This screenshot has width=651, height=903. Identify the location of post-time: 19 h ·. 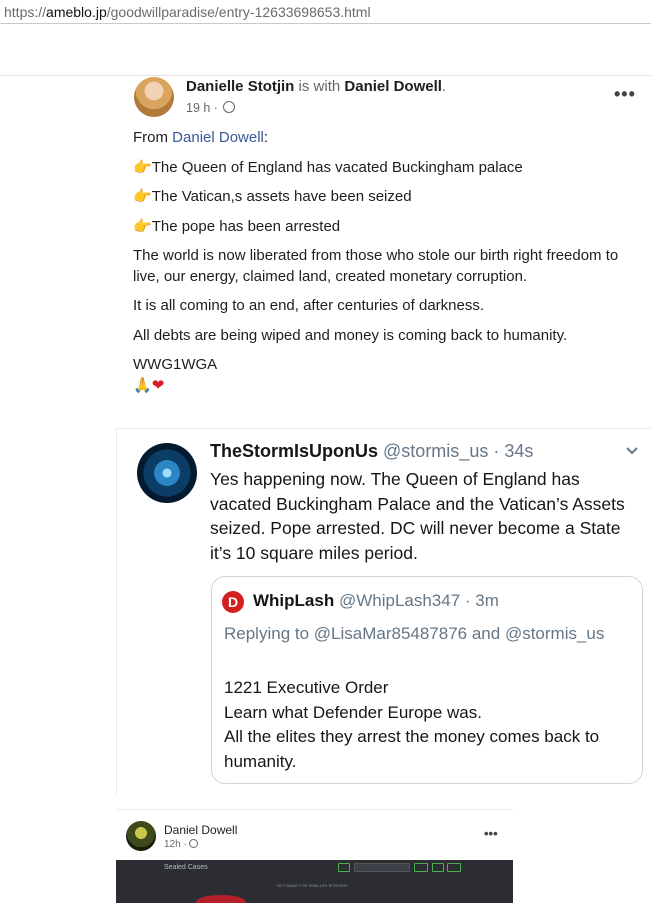
(211, 108).